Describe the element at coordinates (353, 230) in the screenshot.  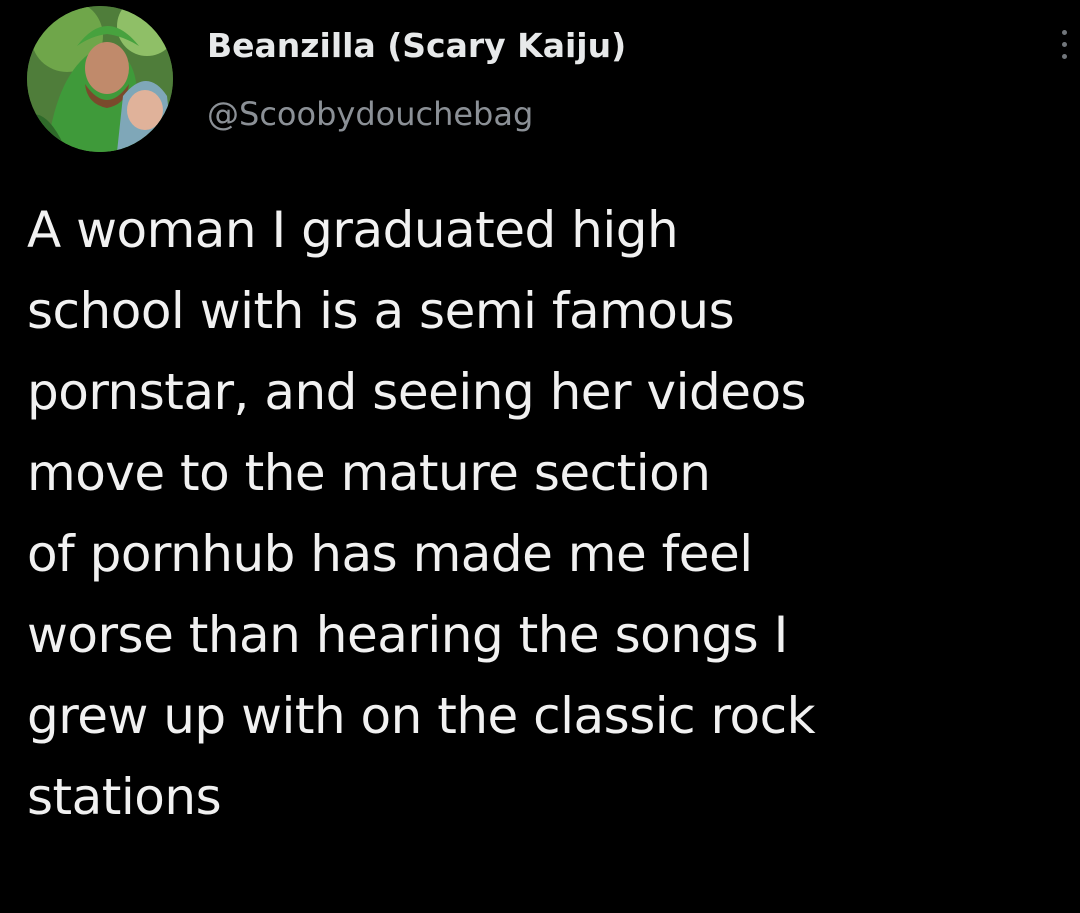
I see `tweet-text-line: A woman I graduated high` at that location.